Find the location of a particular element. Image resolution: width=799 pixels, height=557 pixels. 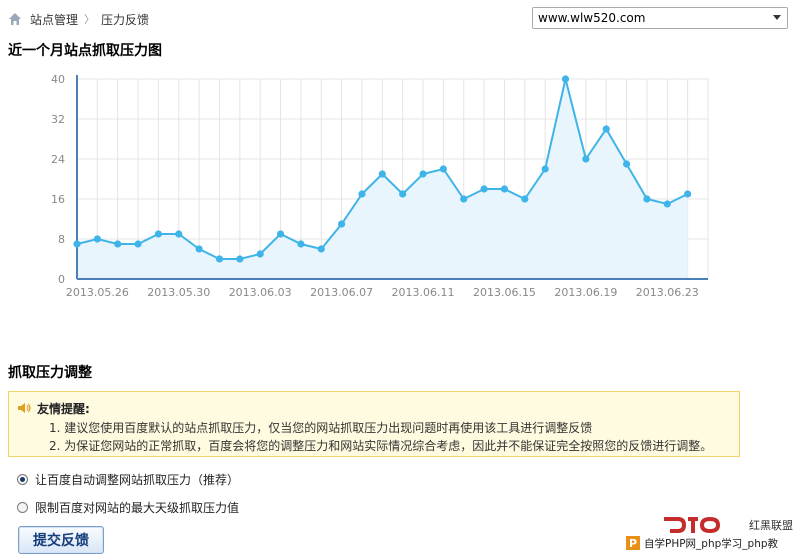

watermark-text: 自学PHP网_php学习_php教 is located at coordinates (711, 543).